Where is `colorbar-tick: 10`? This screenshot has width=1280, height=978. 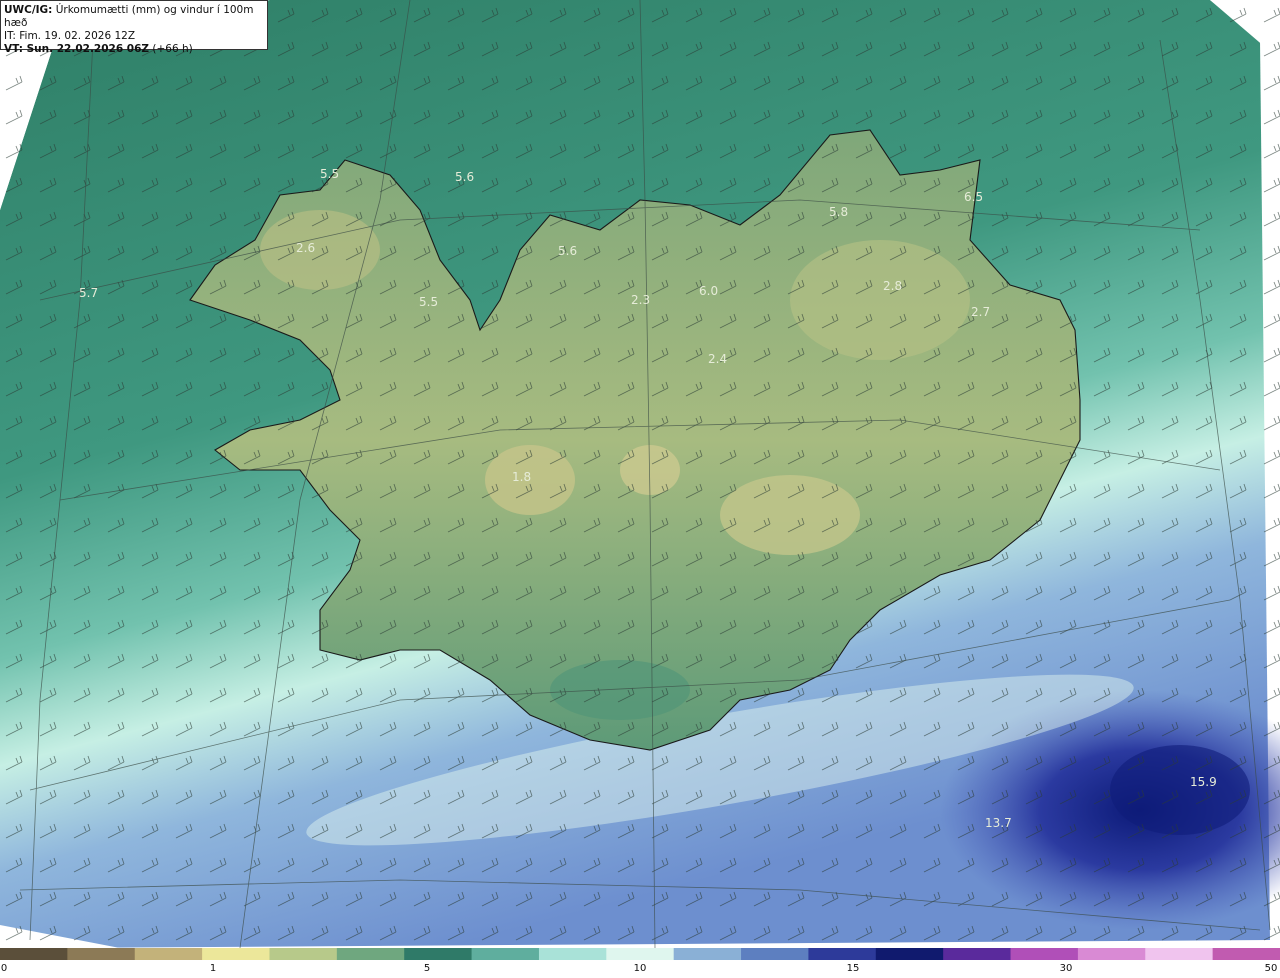
colorbar-tick: 10 is located at coordinates (640, 968).